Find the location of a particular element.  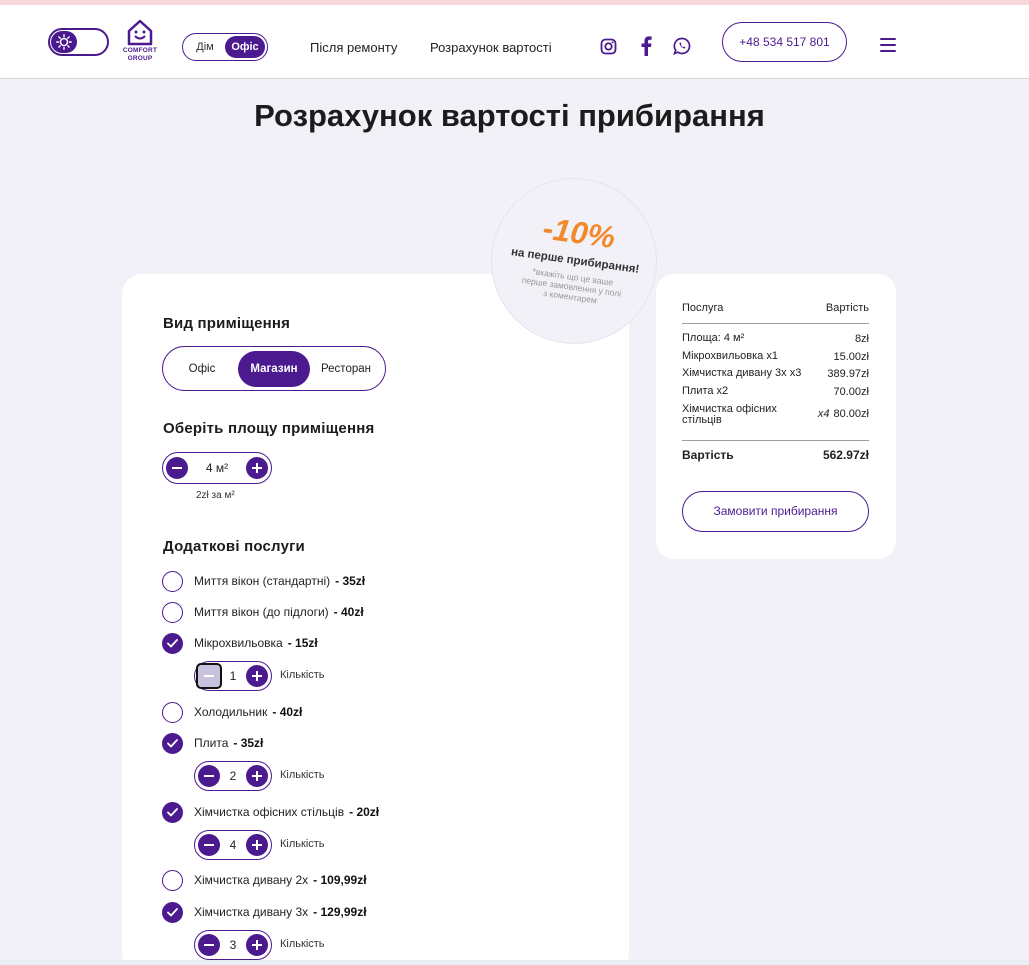

facebook-icon is located at coordinates (646, 46).